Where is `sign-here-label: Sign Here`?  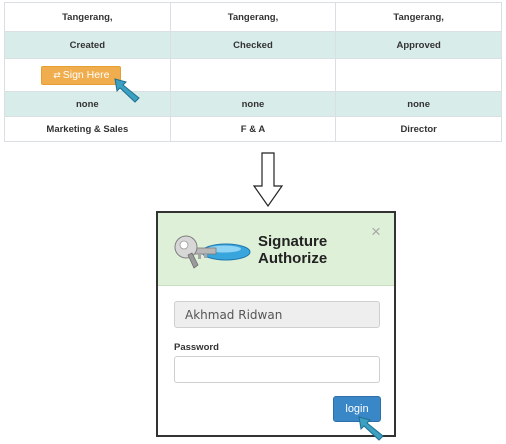 sign-here-label: Sign Here is located at coordinates (86, 74).